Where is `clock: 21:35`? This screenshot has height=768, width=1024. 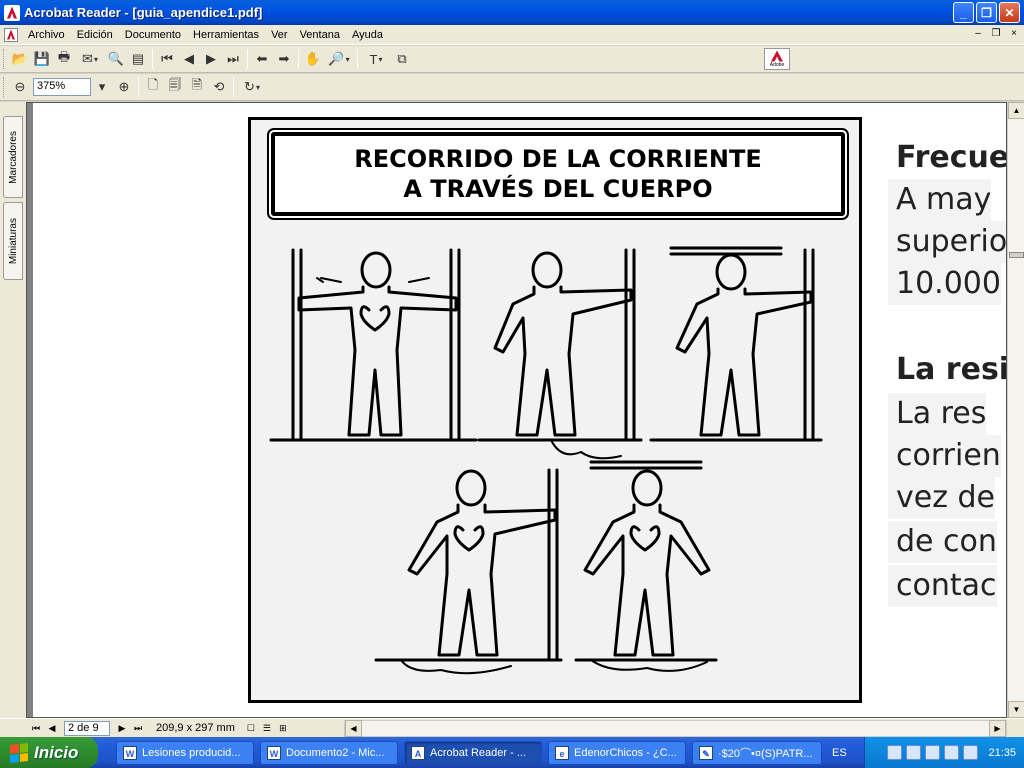 clock: 21:35 is located at coordinates (1002, 753).